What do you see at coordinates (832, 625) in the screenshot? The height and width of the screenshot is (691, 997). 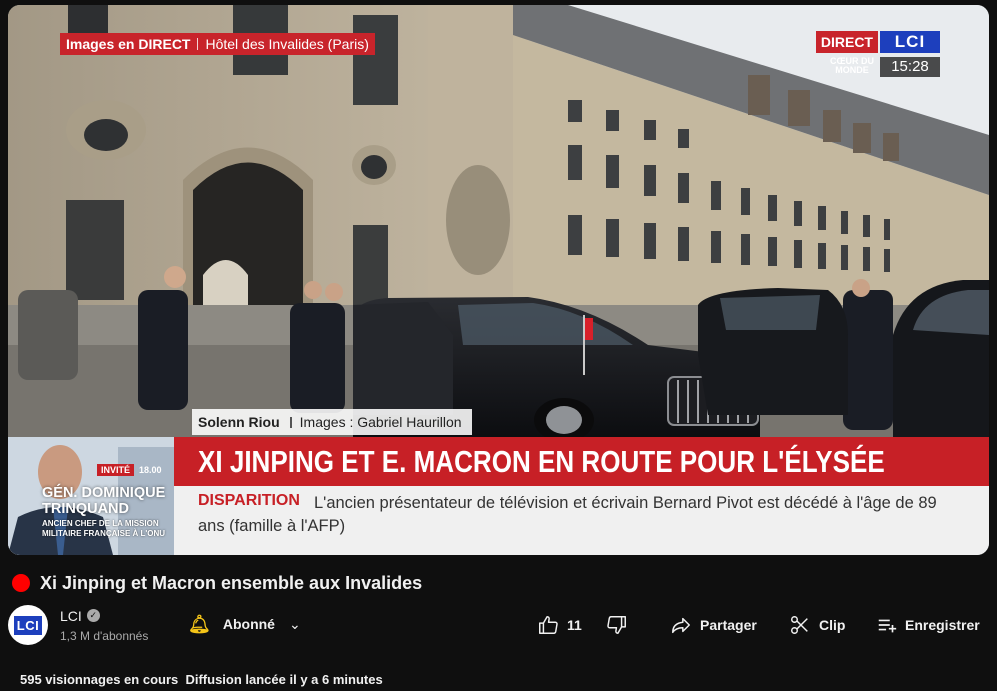 I see `clip-label: Clip` at bounding box center [832, 625].